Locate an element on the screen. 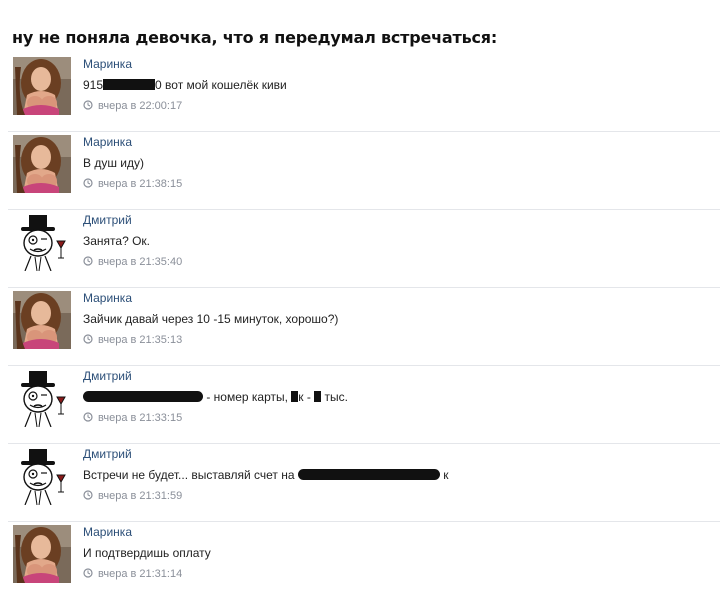 This screenshot has height=600, width=722. message-text: 915 0 вот мой кошелёк киви is located at coordinates (185, 85).